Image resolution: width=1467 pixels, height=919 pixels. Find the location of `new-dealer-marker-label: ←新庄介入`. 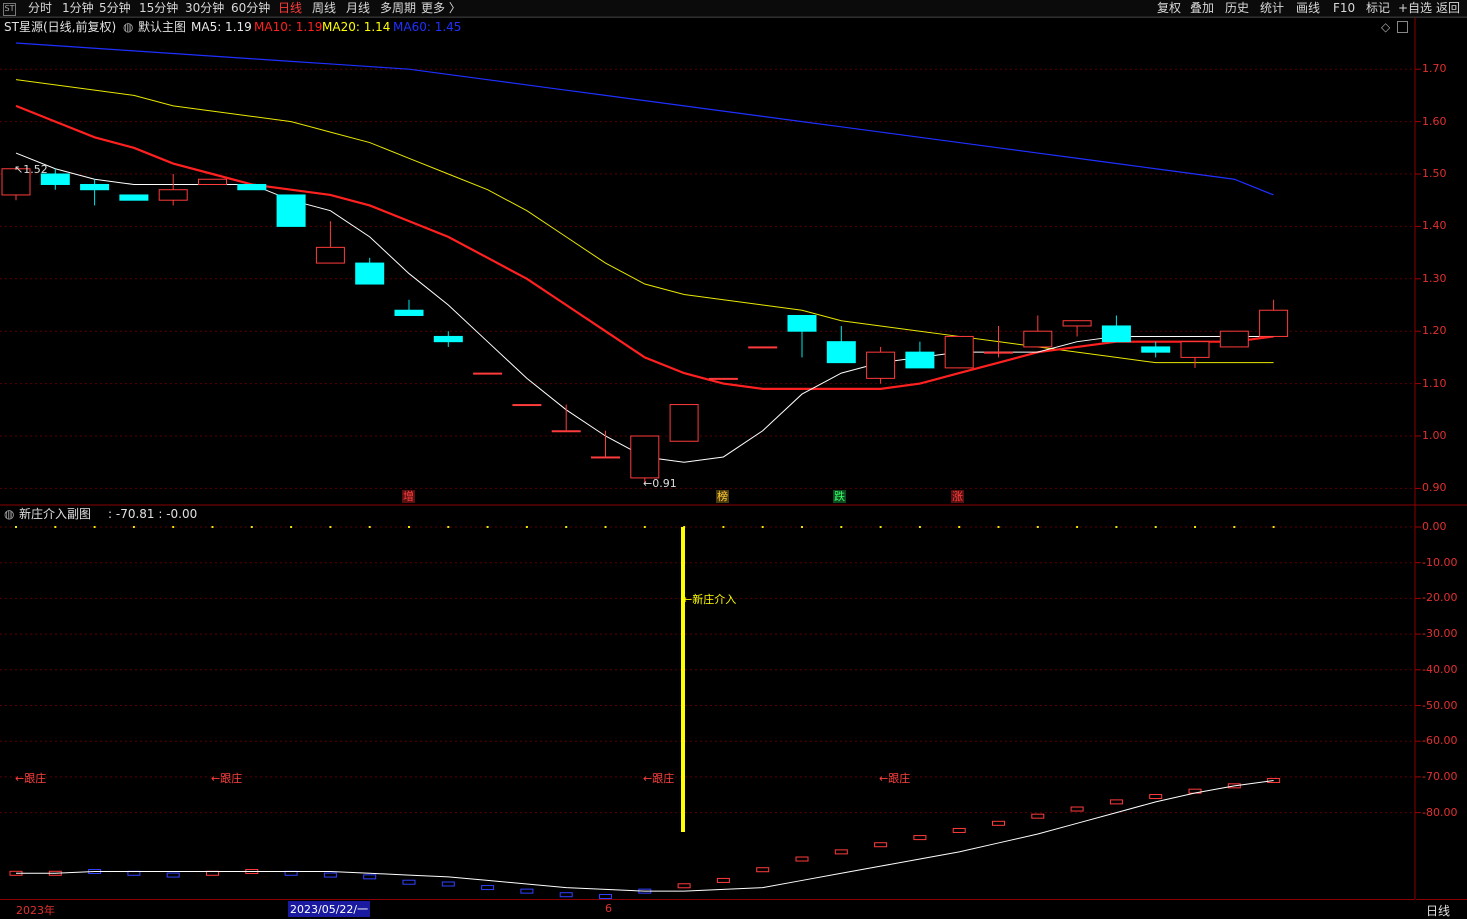

new-dealer-marker-label: ←新庄介入 is located at coordinates (710, 599).